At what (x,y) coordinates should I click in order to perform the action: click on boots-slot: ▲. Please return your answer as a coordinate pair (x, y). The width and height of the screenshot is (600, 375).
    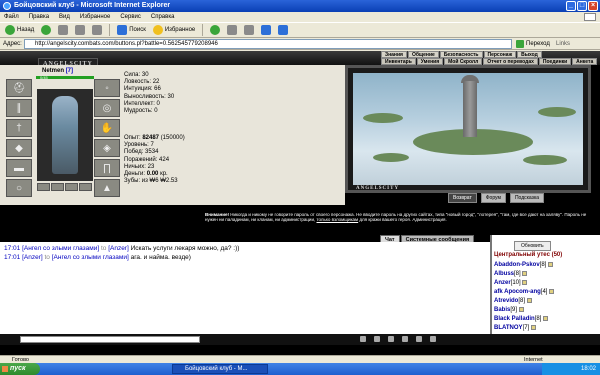
    Looking at the image, I should click on (107, 188).